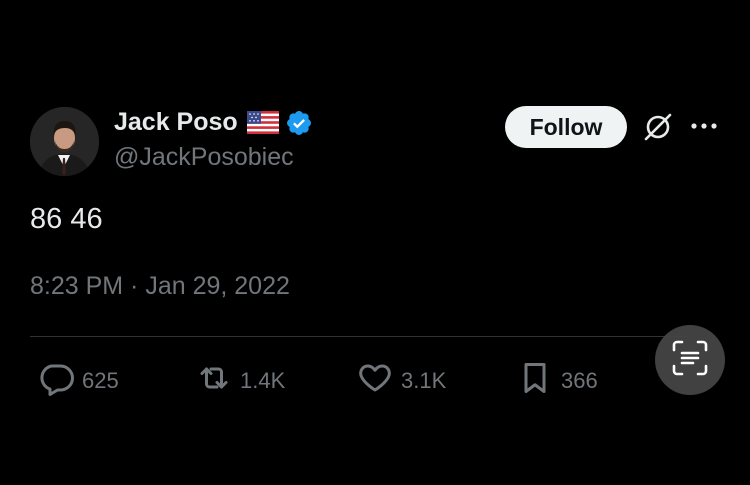 This screenshot has width=750, height=485. Describe the element at coordinates (704, 126) in the screenshot. I see `more-dots-icon` at that location.